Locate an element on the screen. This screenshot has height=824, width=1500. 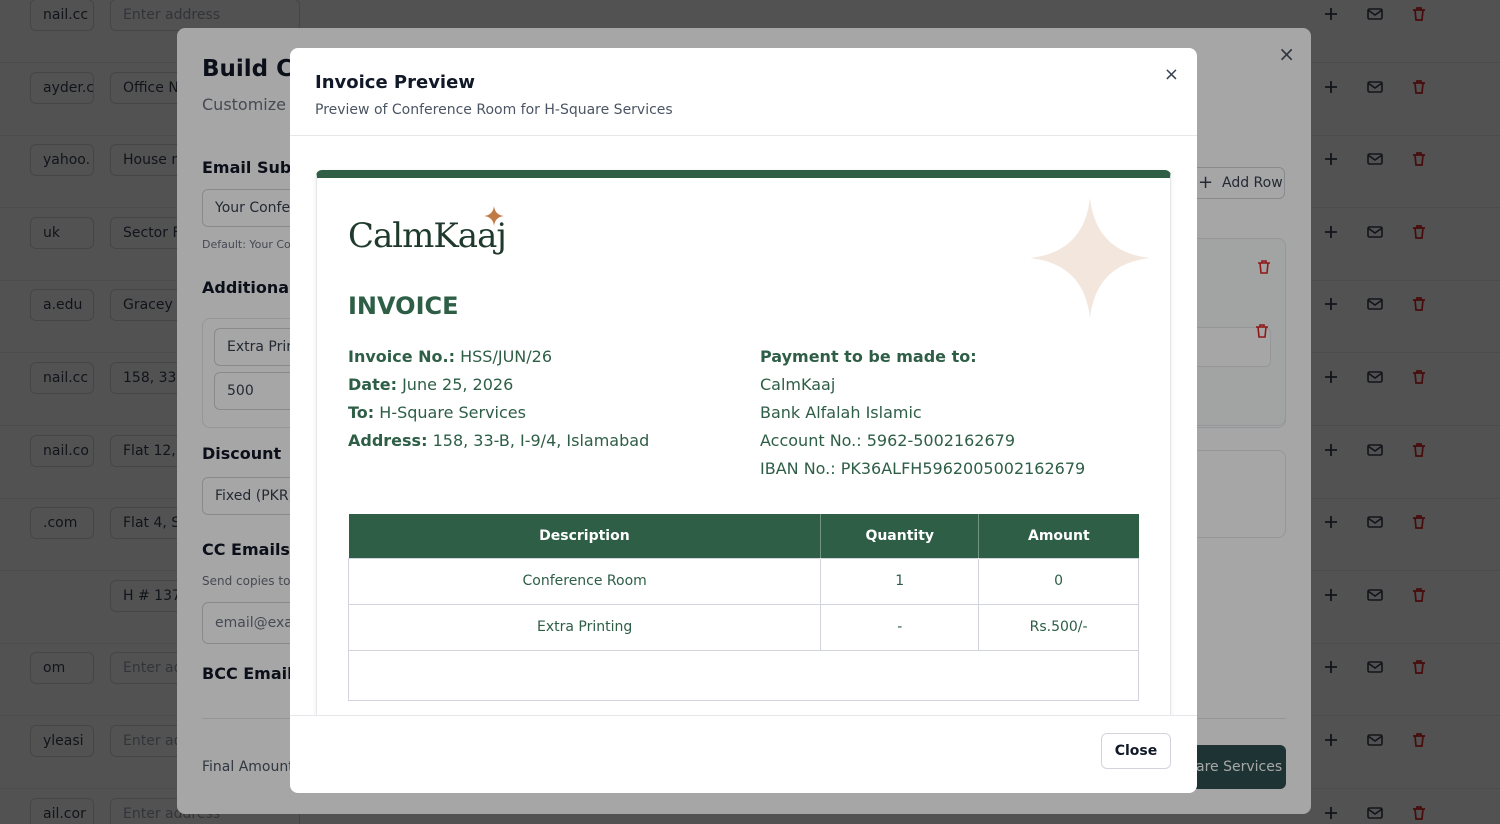
invoice-number-line: Invoice No.: HSS/JUN/26 is located at coordinates (498, 357).